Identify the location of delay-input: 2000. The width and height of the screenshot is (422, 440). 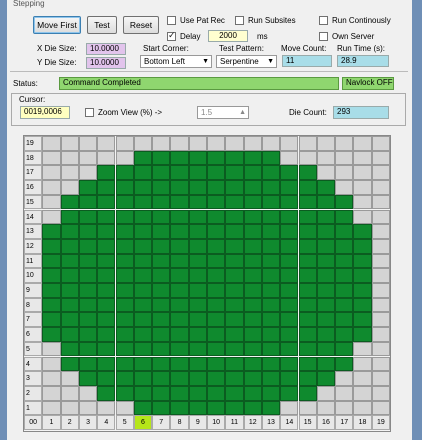
(228, 36).